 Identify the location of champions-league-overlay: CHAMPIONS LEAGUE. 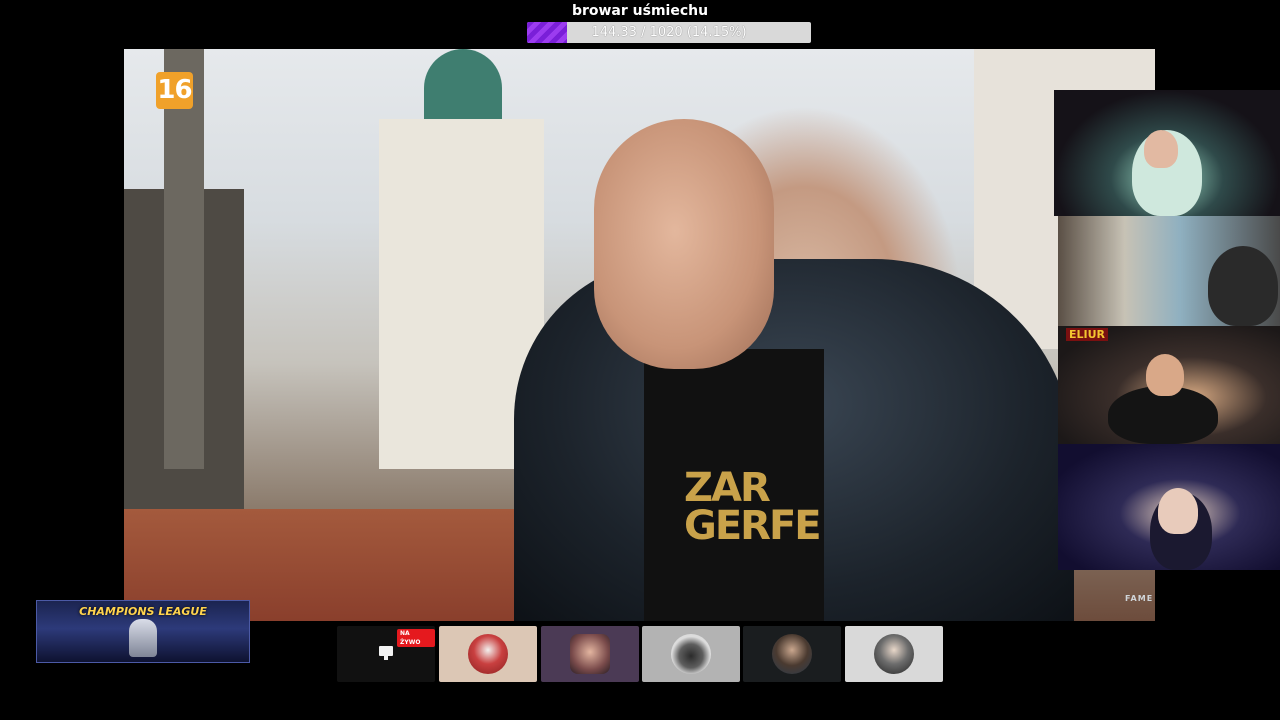
(143, 631).